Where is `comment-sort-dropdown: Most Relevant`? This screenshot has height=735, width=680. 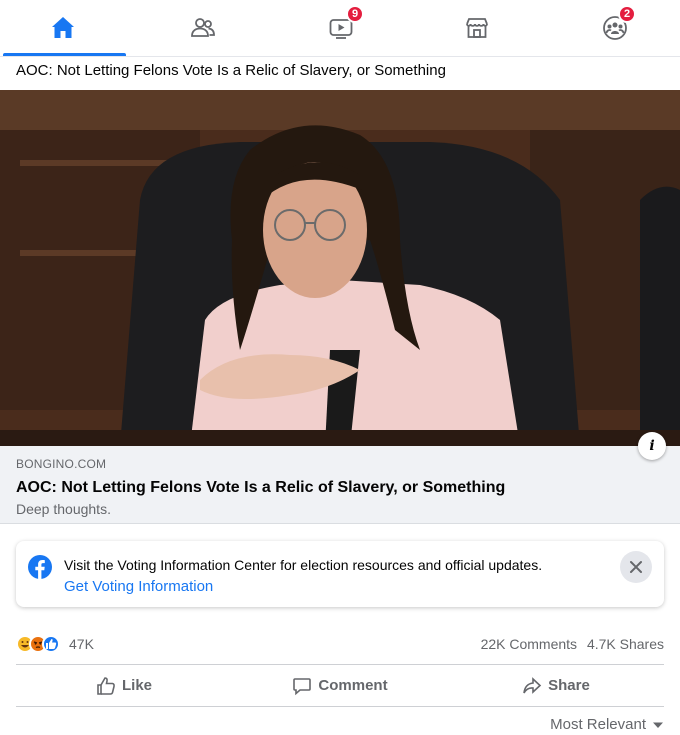 comment-sort-dropdown: Most Relevant is located at coordinates (607, 724).